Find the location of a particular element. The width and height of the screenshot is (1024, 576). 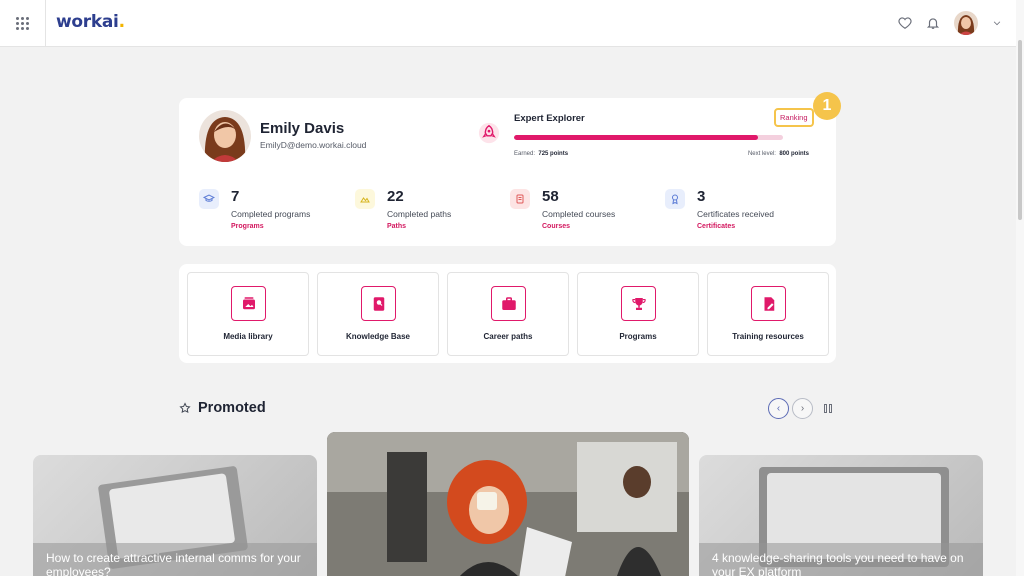

shortcut-training-resources: Training resources is located at coordinates (768, 314).